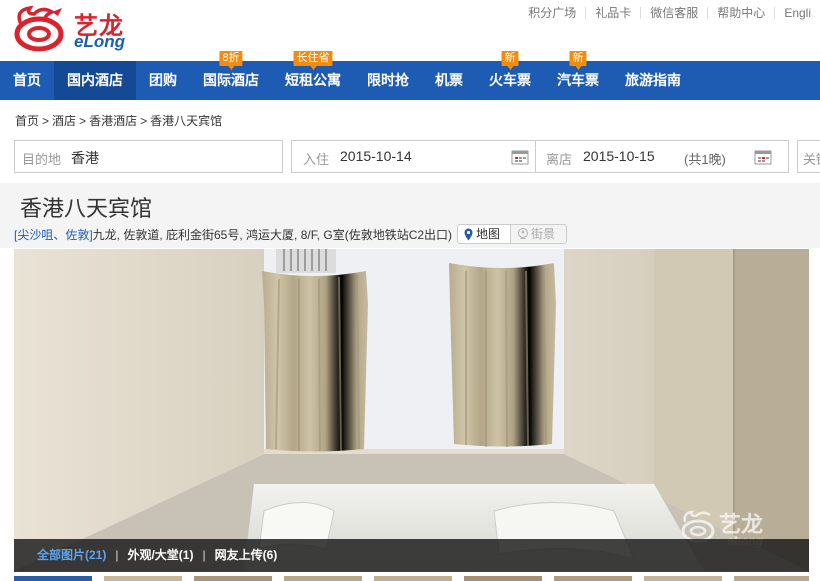  Describe the element at coordinates (673, 13) in the screenshot. I see `wechat-service-link: 微信客服` at that location.